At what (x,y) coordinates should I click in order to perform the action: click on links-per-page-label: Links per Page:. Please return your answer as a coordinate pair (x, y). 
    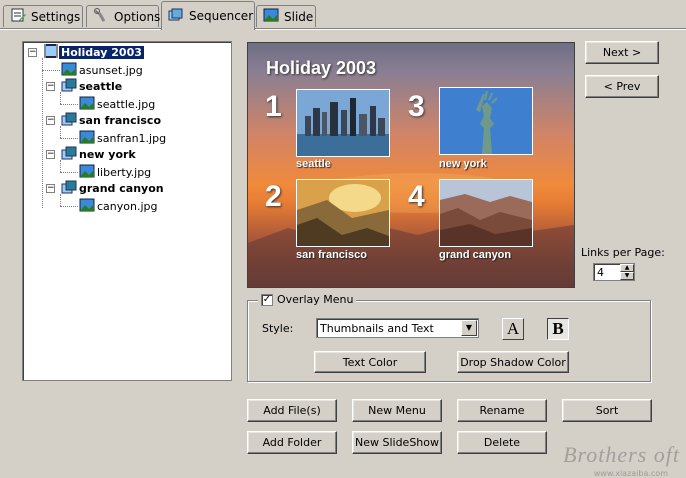
    Looking at the image, I should click on (623, 252).